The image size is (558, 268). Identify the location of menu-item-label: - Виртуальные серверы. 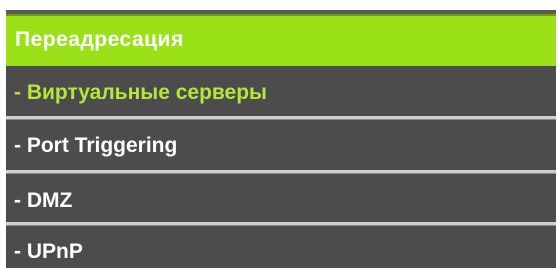
(140, 92).